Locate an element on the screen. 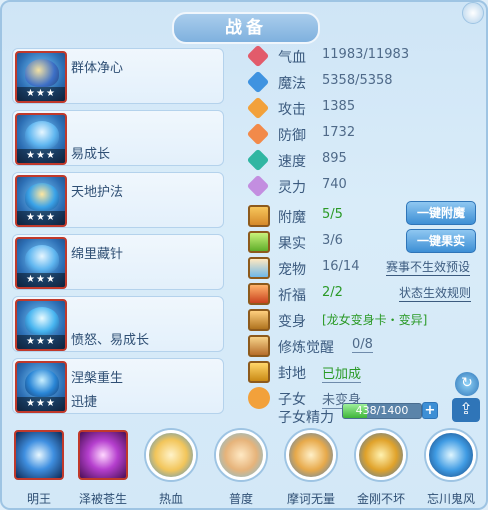 The width and height of the screenshot is (488, 510). skill-name: 群体净心 is located at coordinates (97, 68).